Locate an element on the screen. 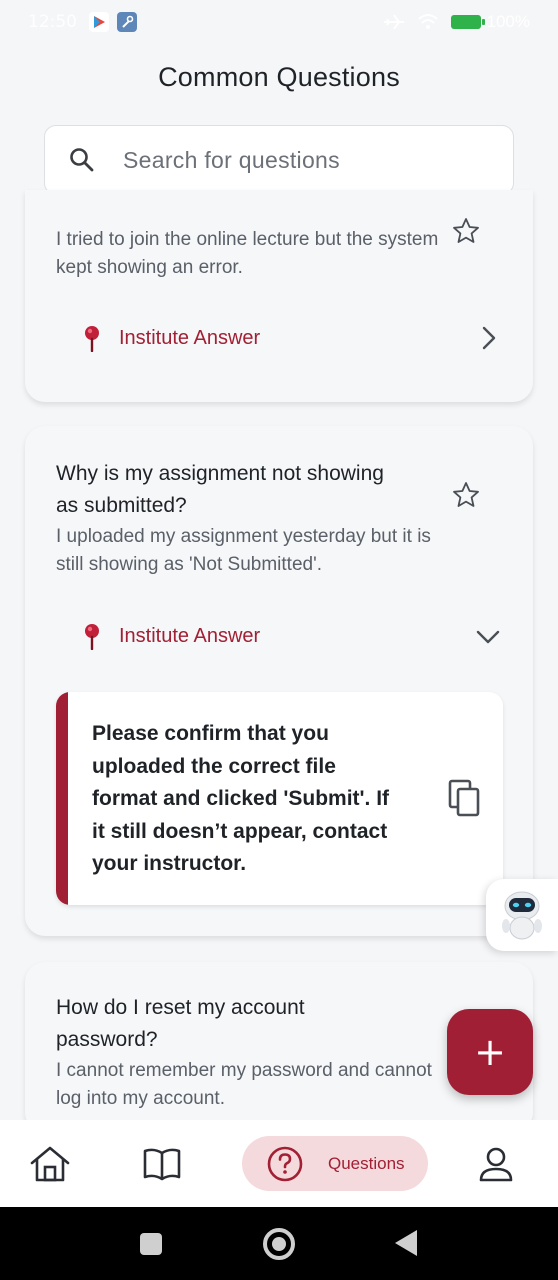 This screenshot has width=558, height=1280. nav-profile is located at coordinates (496, 1164).